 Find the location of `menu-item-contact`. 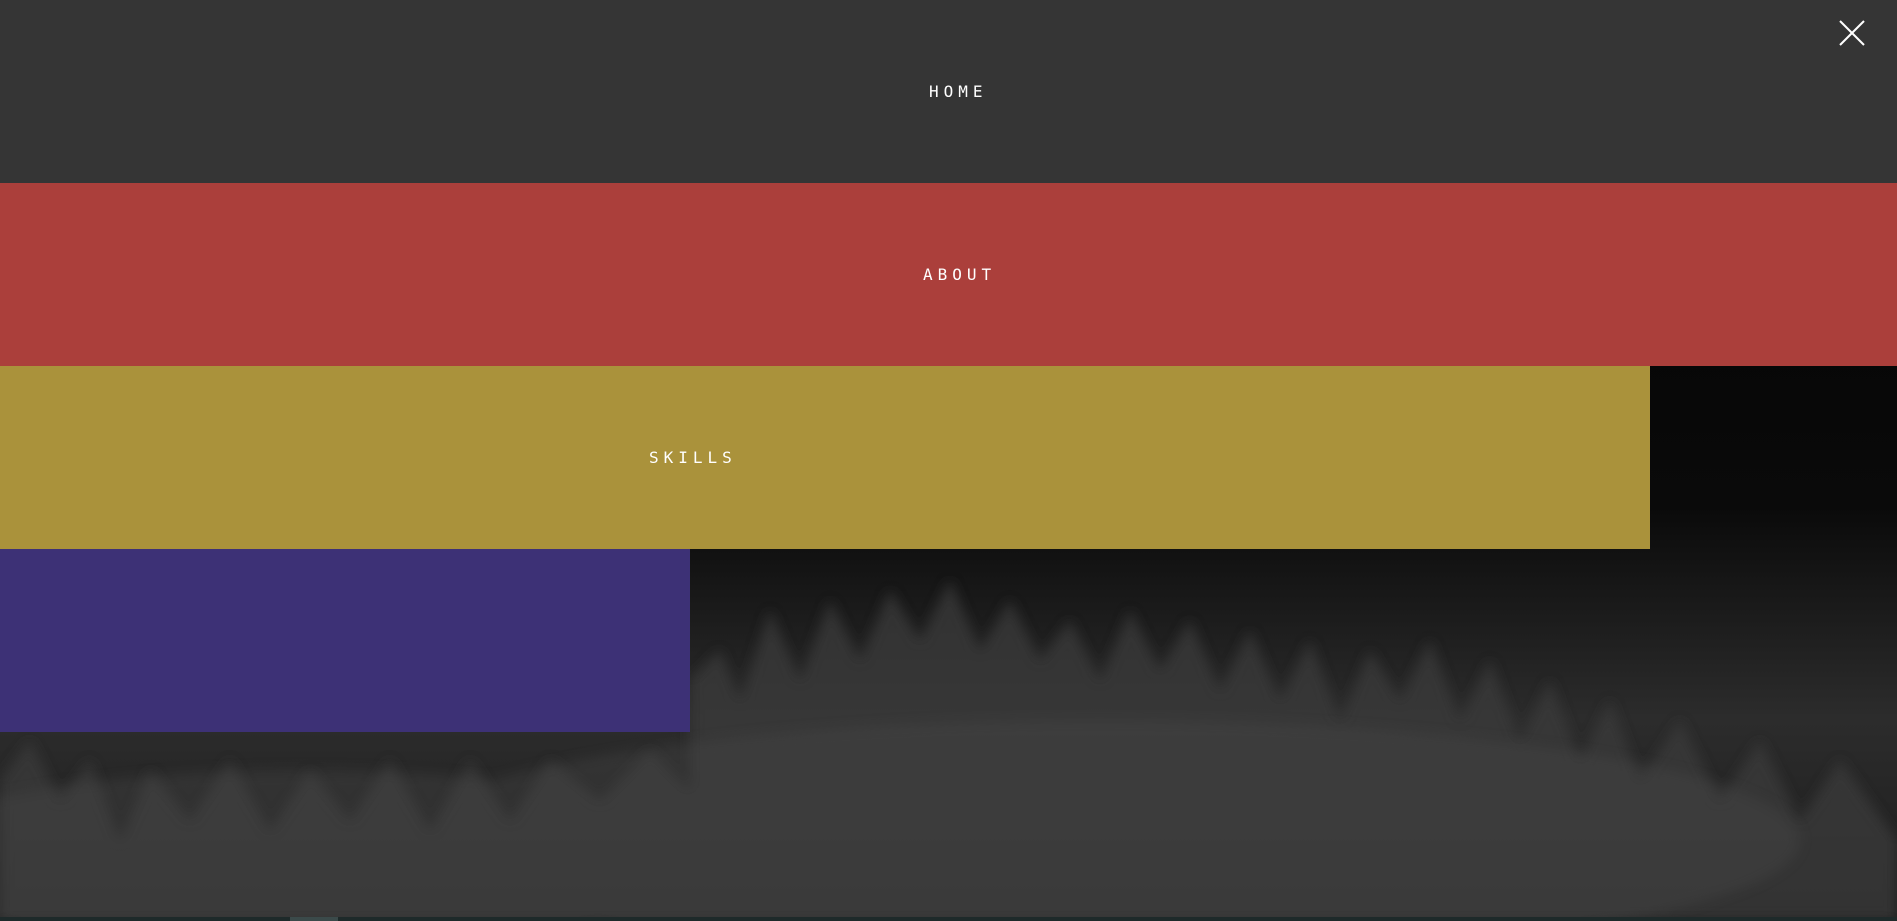

menu-item-contact is located at coordinates (345, 640).